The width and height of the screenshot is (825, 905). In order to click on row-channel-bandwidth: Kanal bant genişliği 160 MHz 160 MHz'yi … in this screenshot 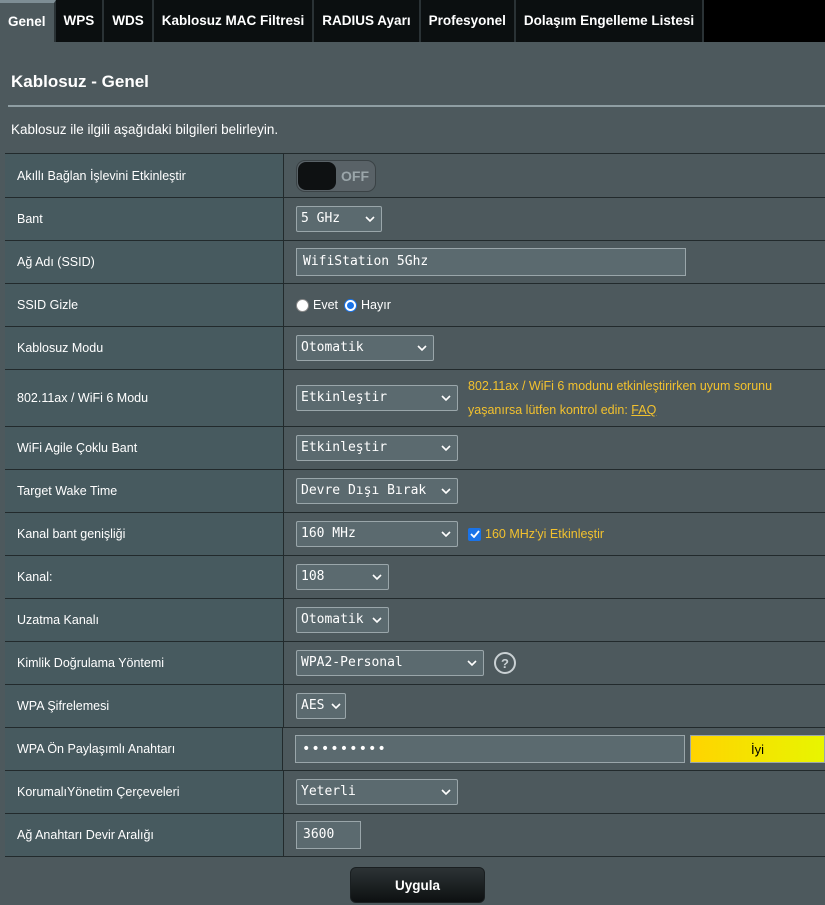, I will do `click(415, 534)`.